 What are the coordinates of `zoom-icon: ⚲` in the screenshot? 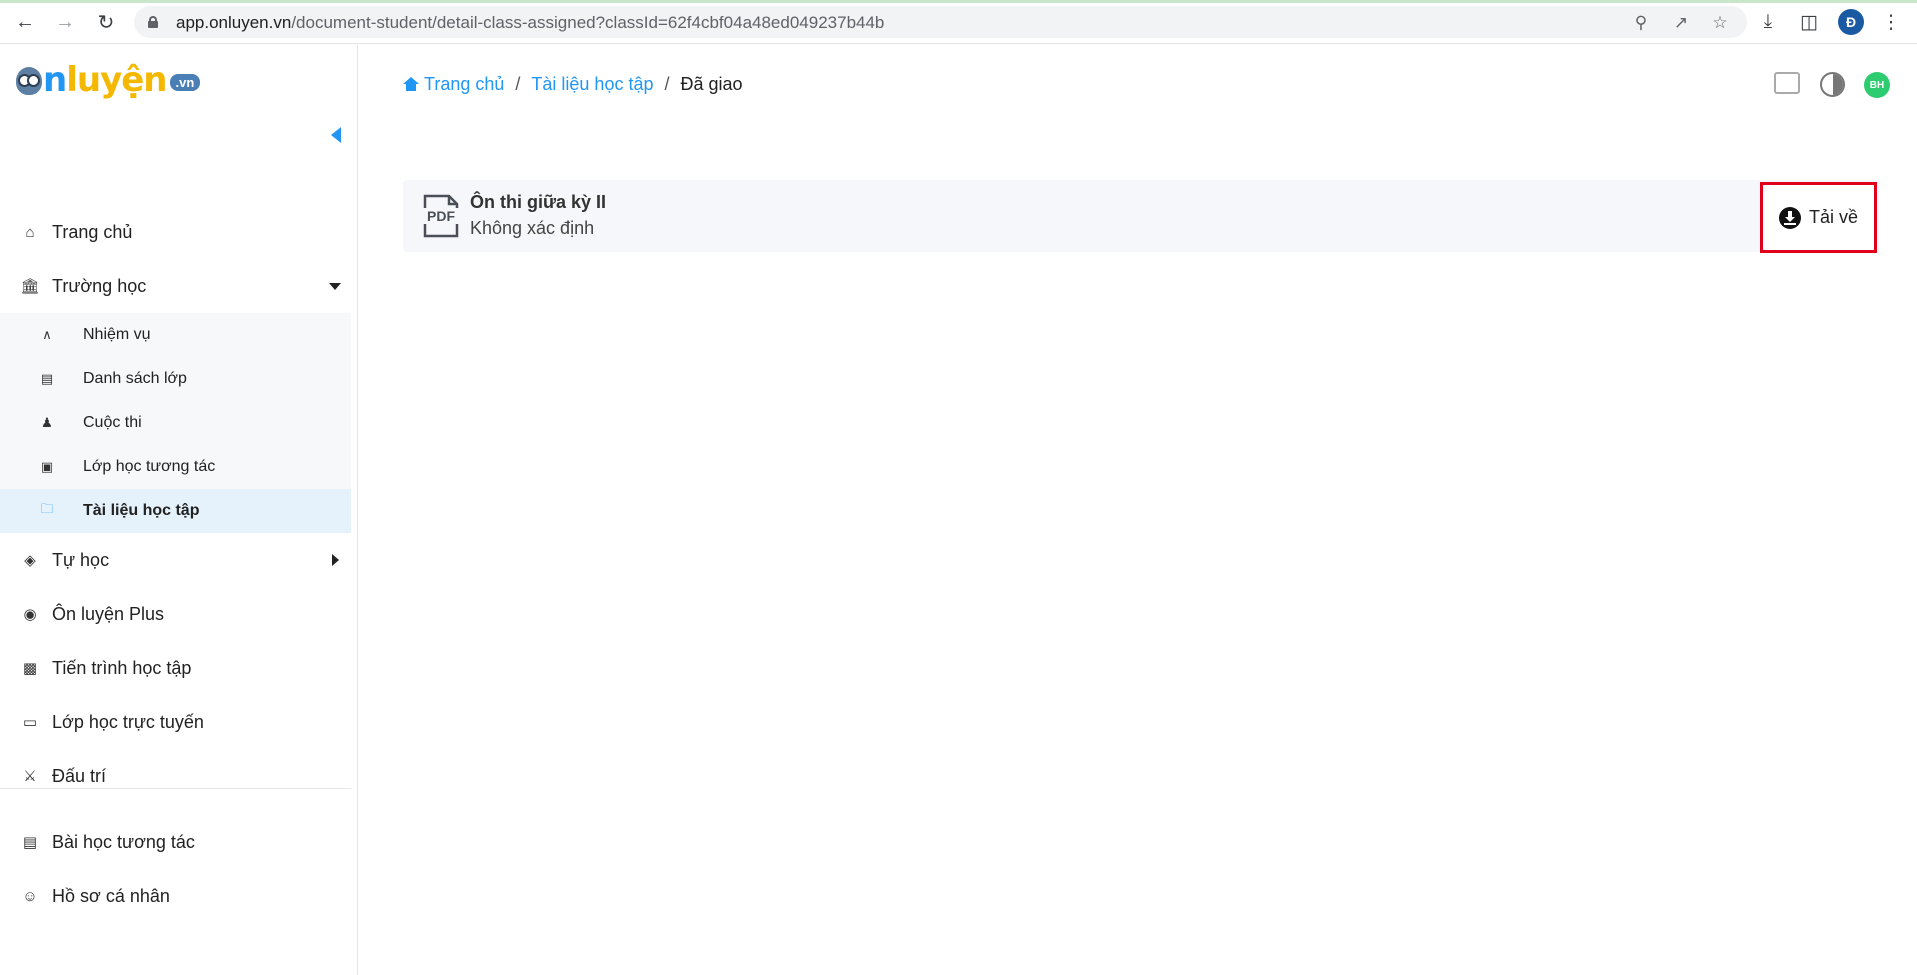 It's located at (1641, 23).